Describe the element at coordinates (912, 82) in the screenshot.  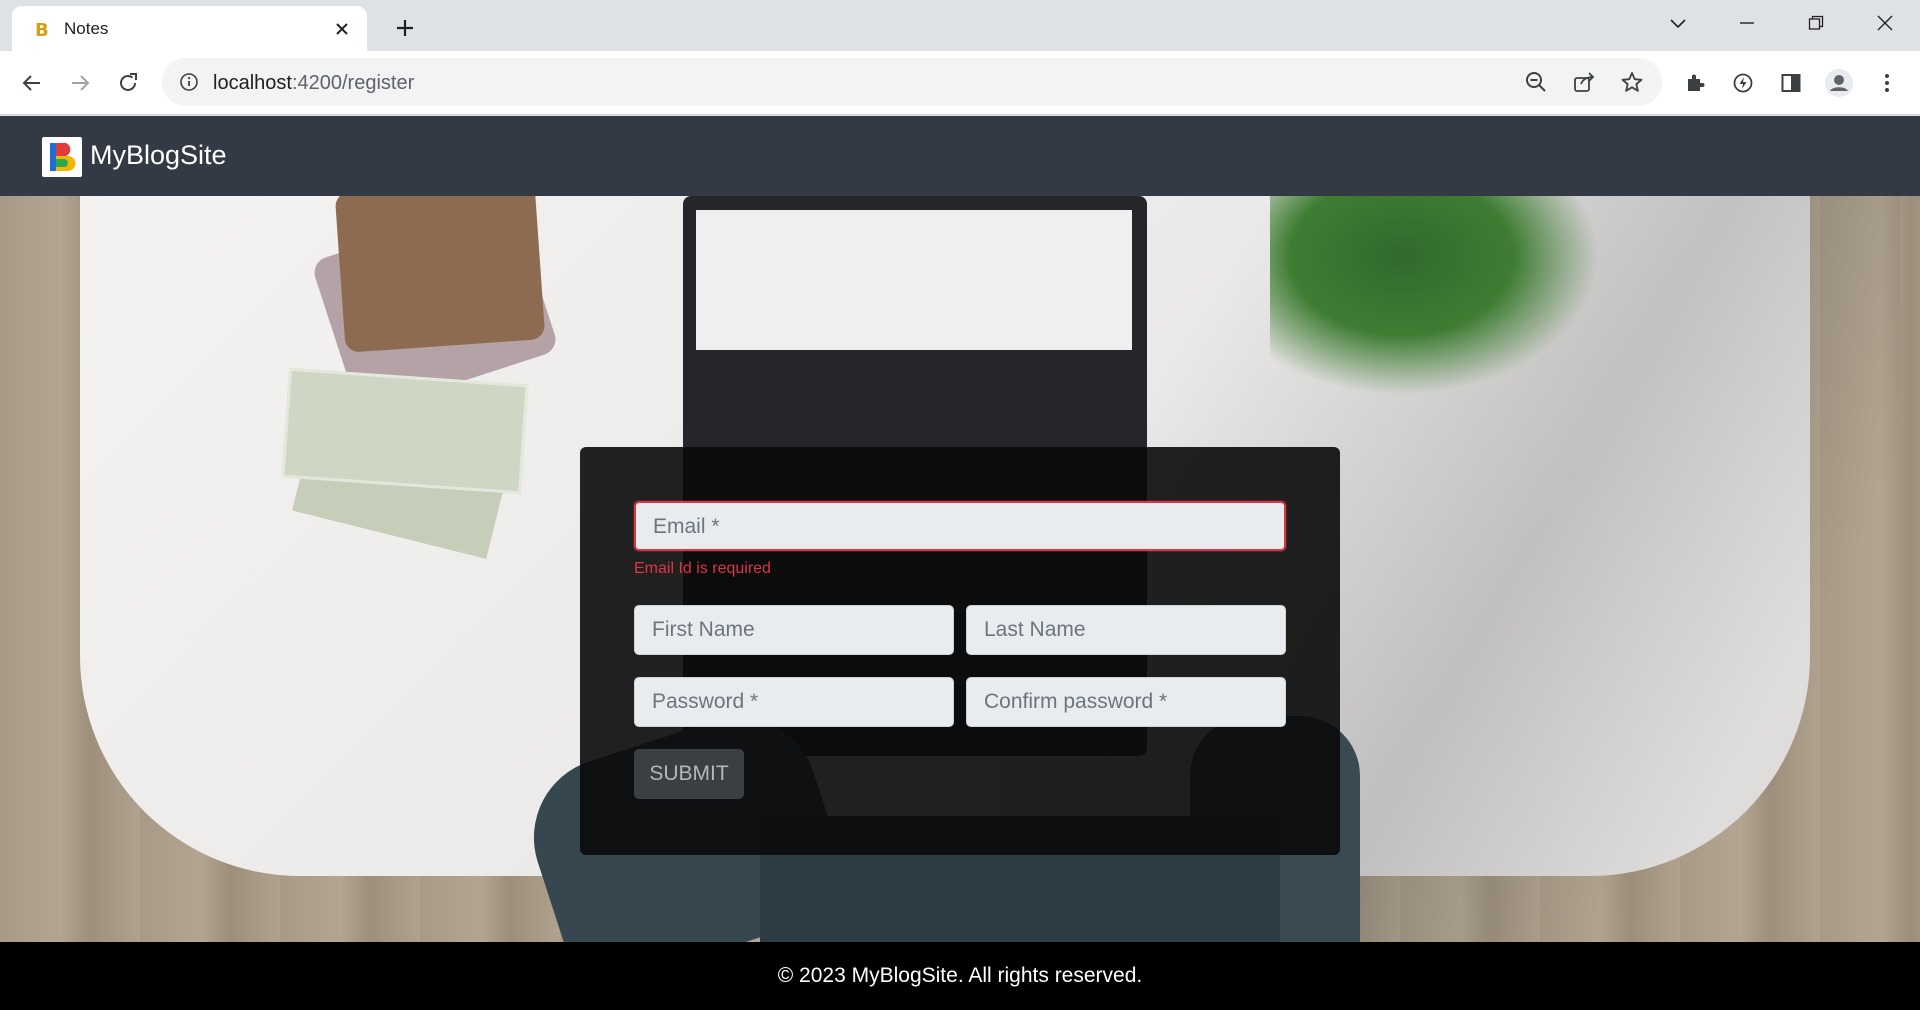
I see `address-bar: localhost:4200/register` at that location.